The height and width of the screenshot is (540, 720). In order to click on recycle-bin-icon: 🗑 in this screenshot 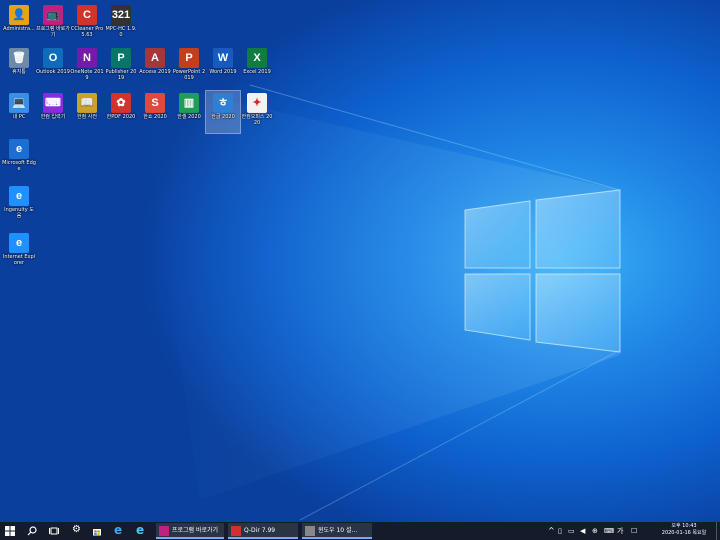, I will do `click(19, 58)`.